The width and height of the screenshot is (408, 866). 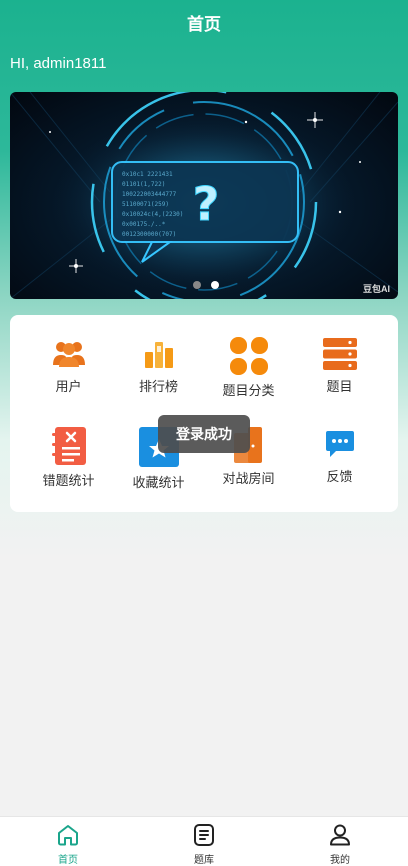 What do you see at coordinates (204, 835) in the screenshot?
I see `question-bank-icon` at bounding box center [204, 835].